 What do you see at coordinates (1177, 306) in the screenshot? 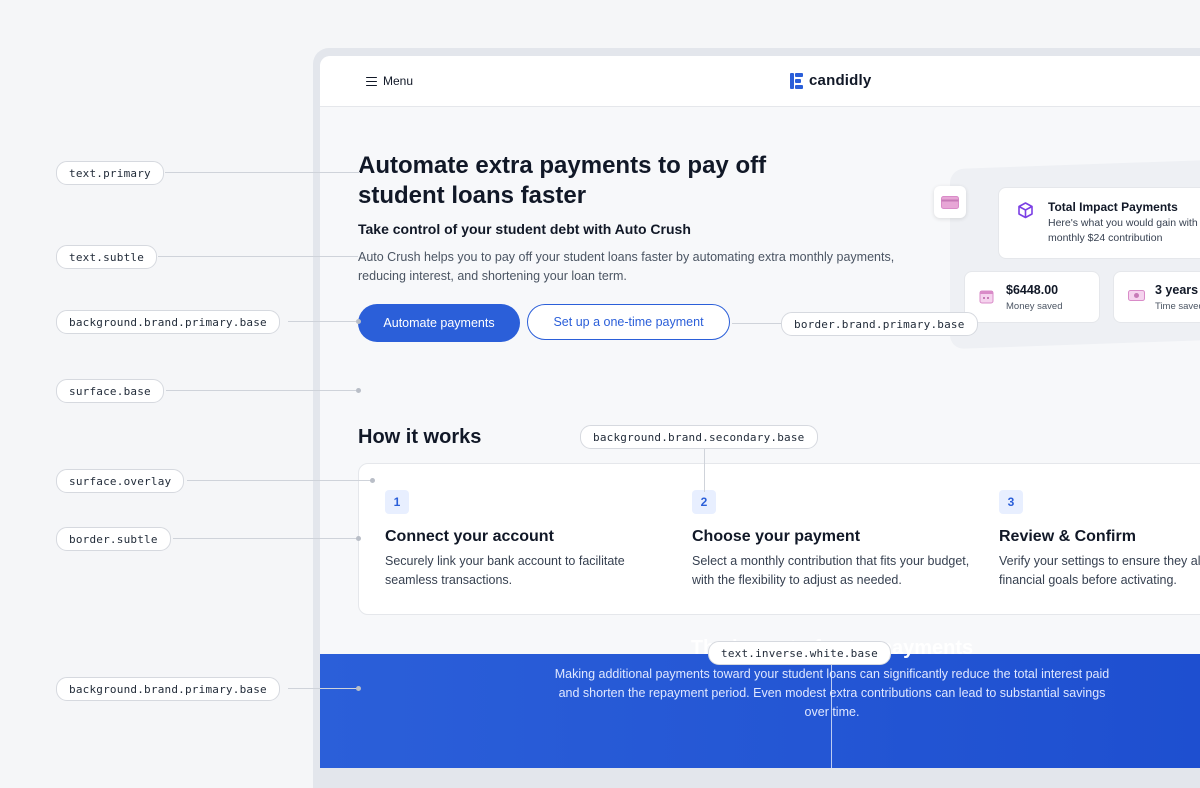
I see `time-saved-label: Time saved` at bounding box center [1177, 306].